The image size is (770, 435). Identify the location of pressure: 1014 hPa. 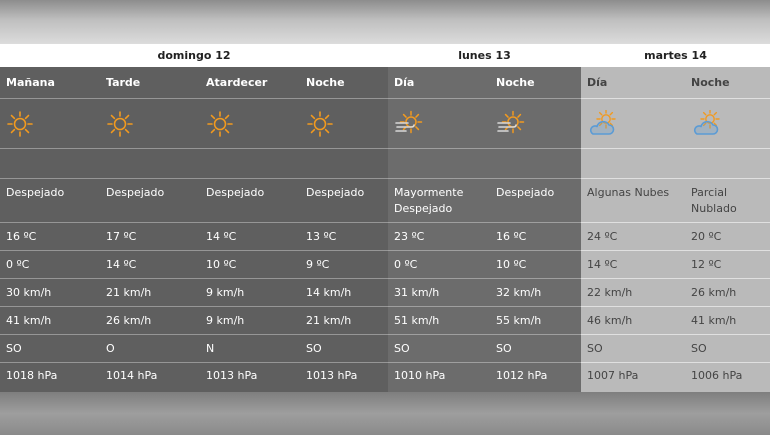
(150, 377).